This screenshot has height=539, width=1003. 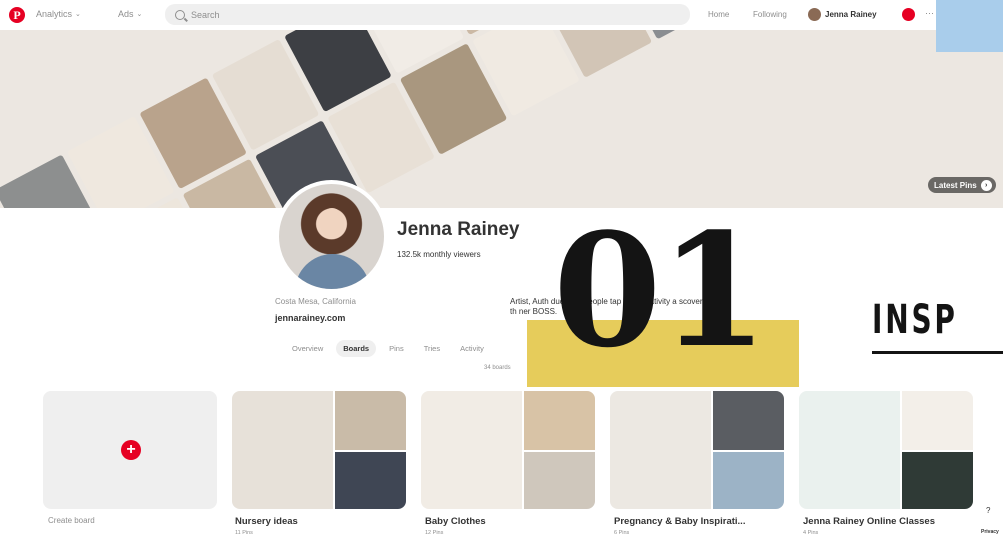 I want to click on board-card-baby-clothes, so click(x=508, y=450).